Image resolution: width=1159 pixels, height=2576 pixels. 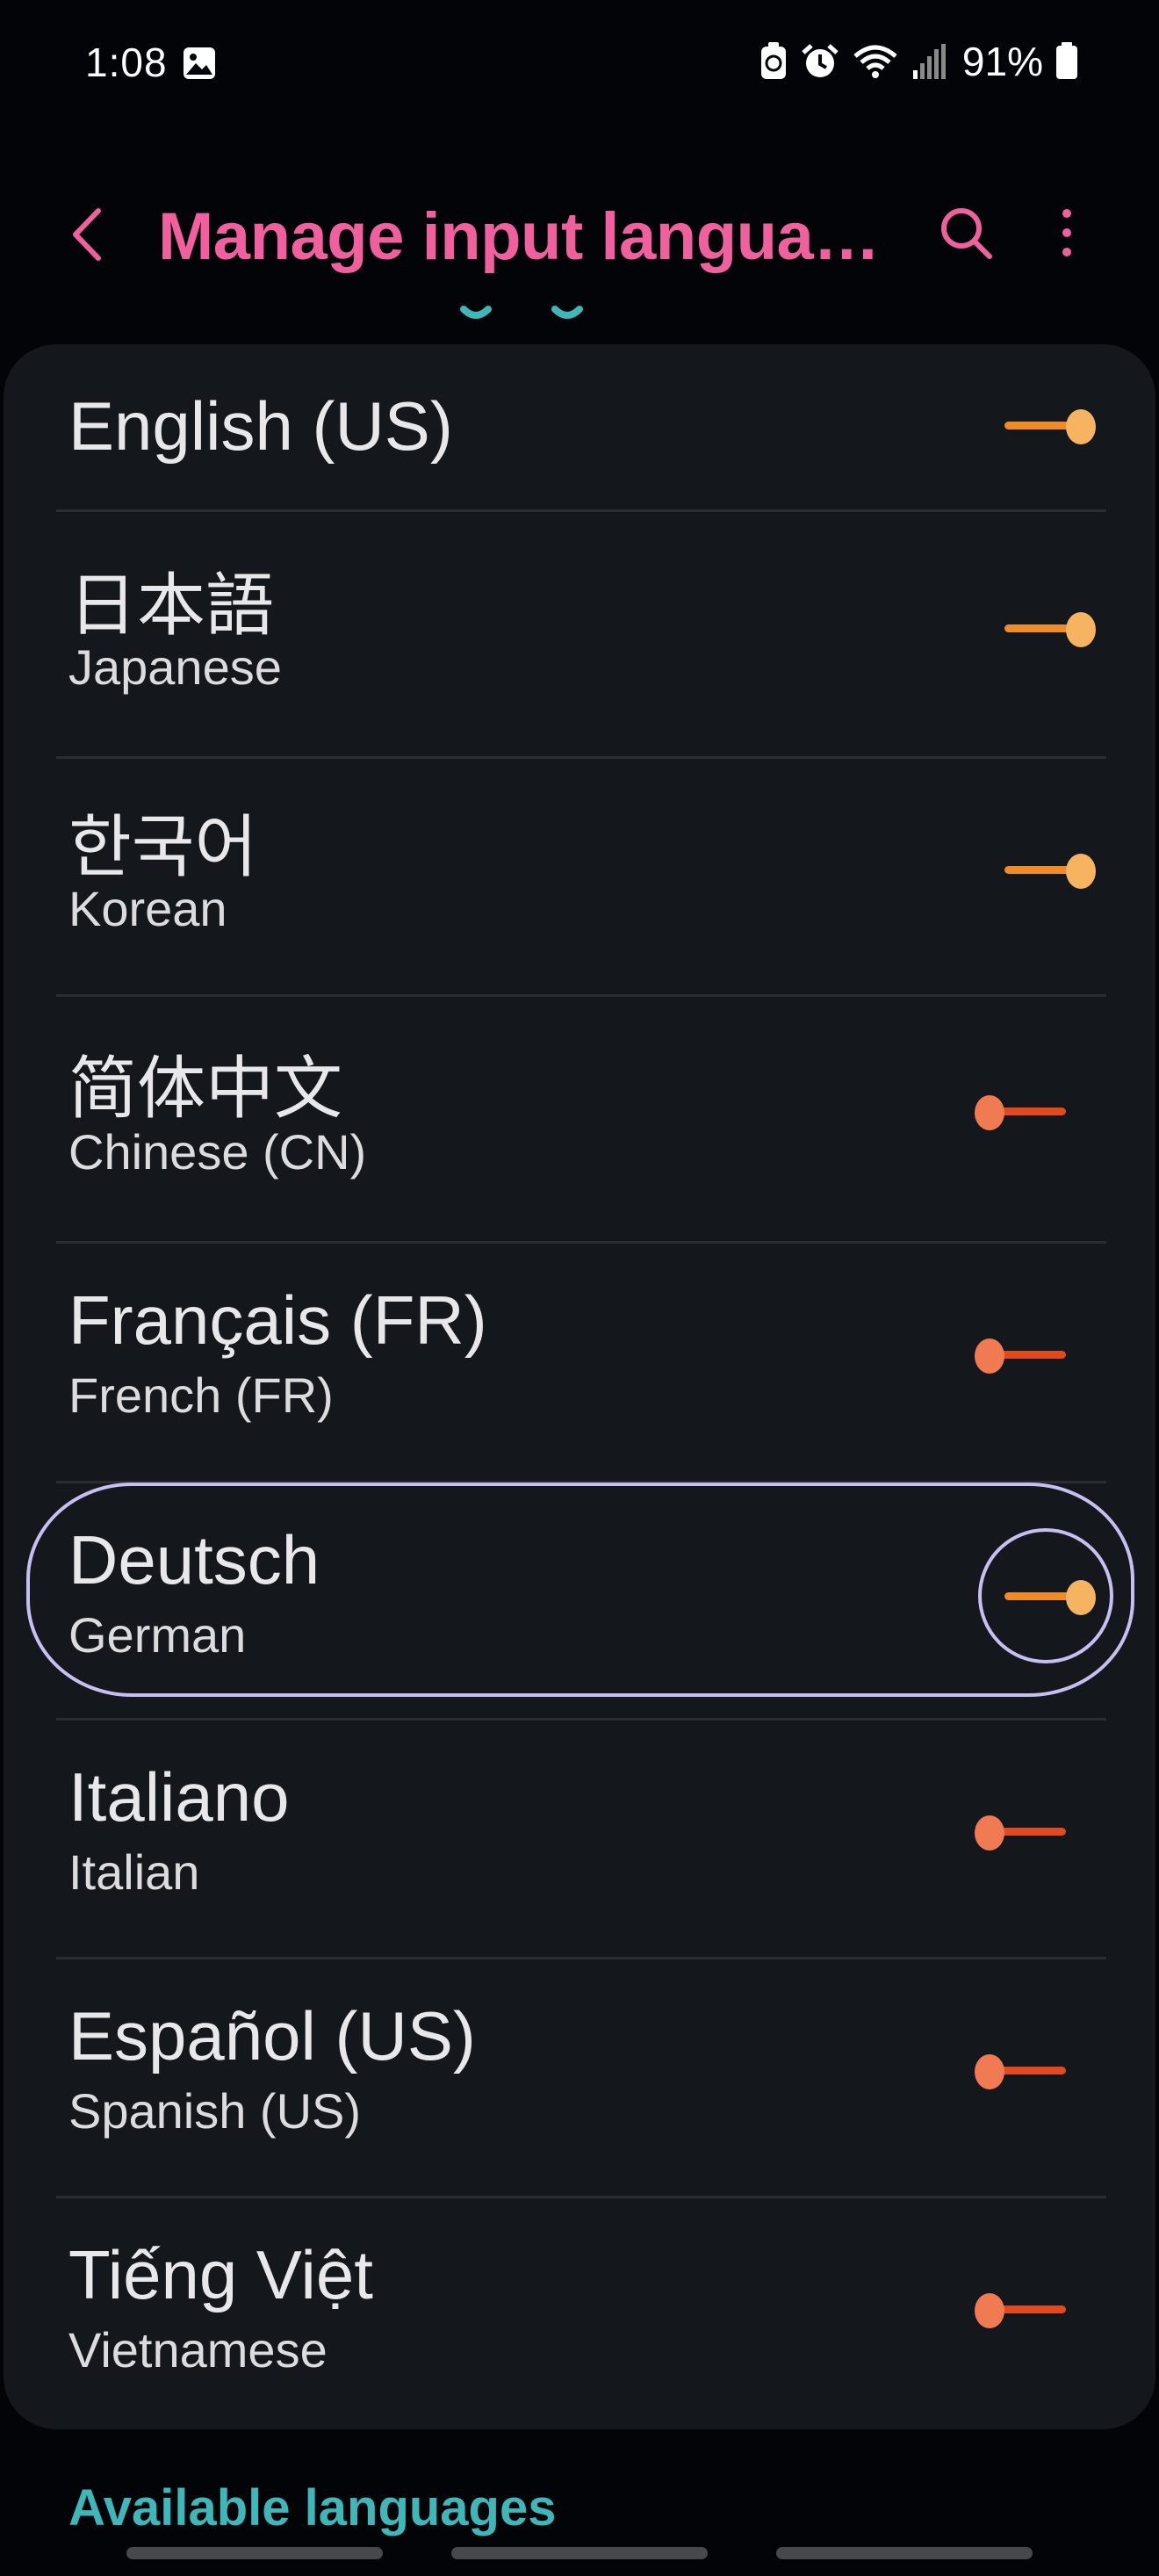 I want to click on back-arrow-icon, so click(x=89, y=234).